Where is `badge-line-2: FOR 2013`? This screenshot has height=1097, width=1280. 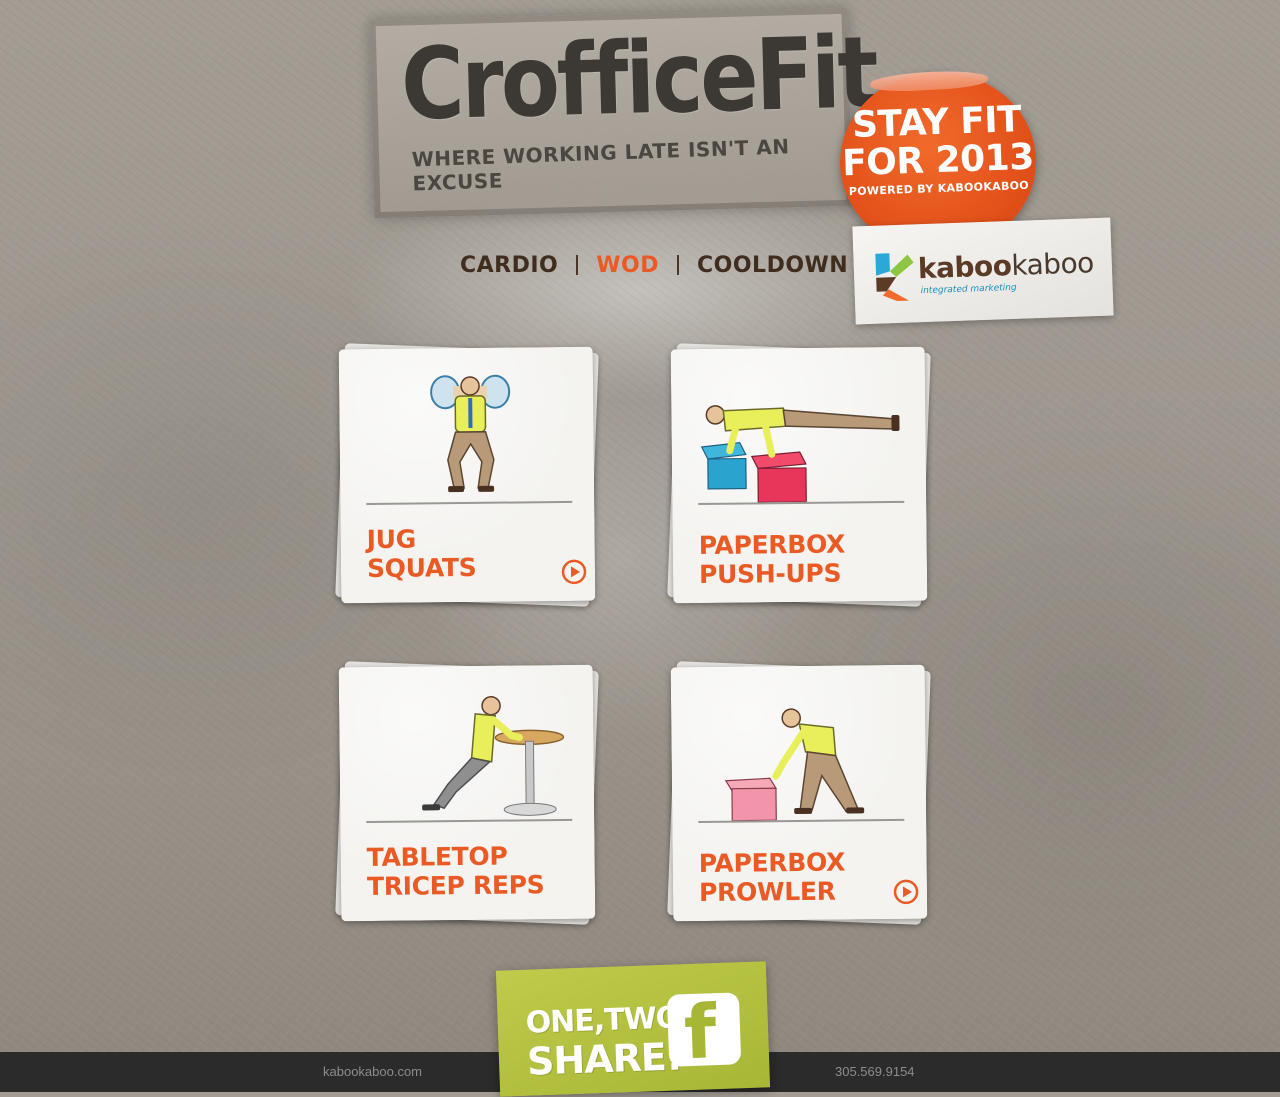 badge-line-2: FOR 2013 is located at coordinates (938, 160).